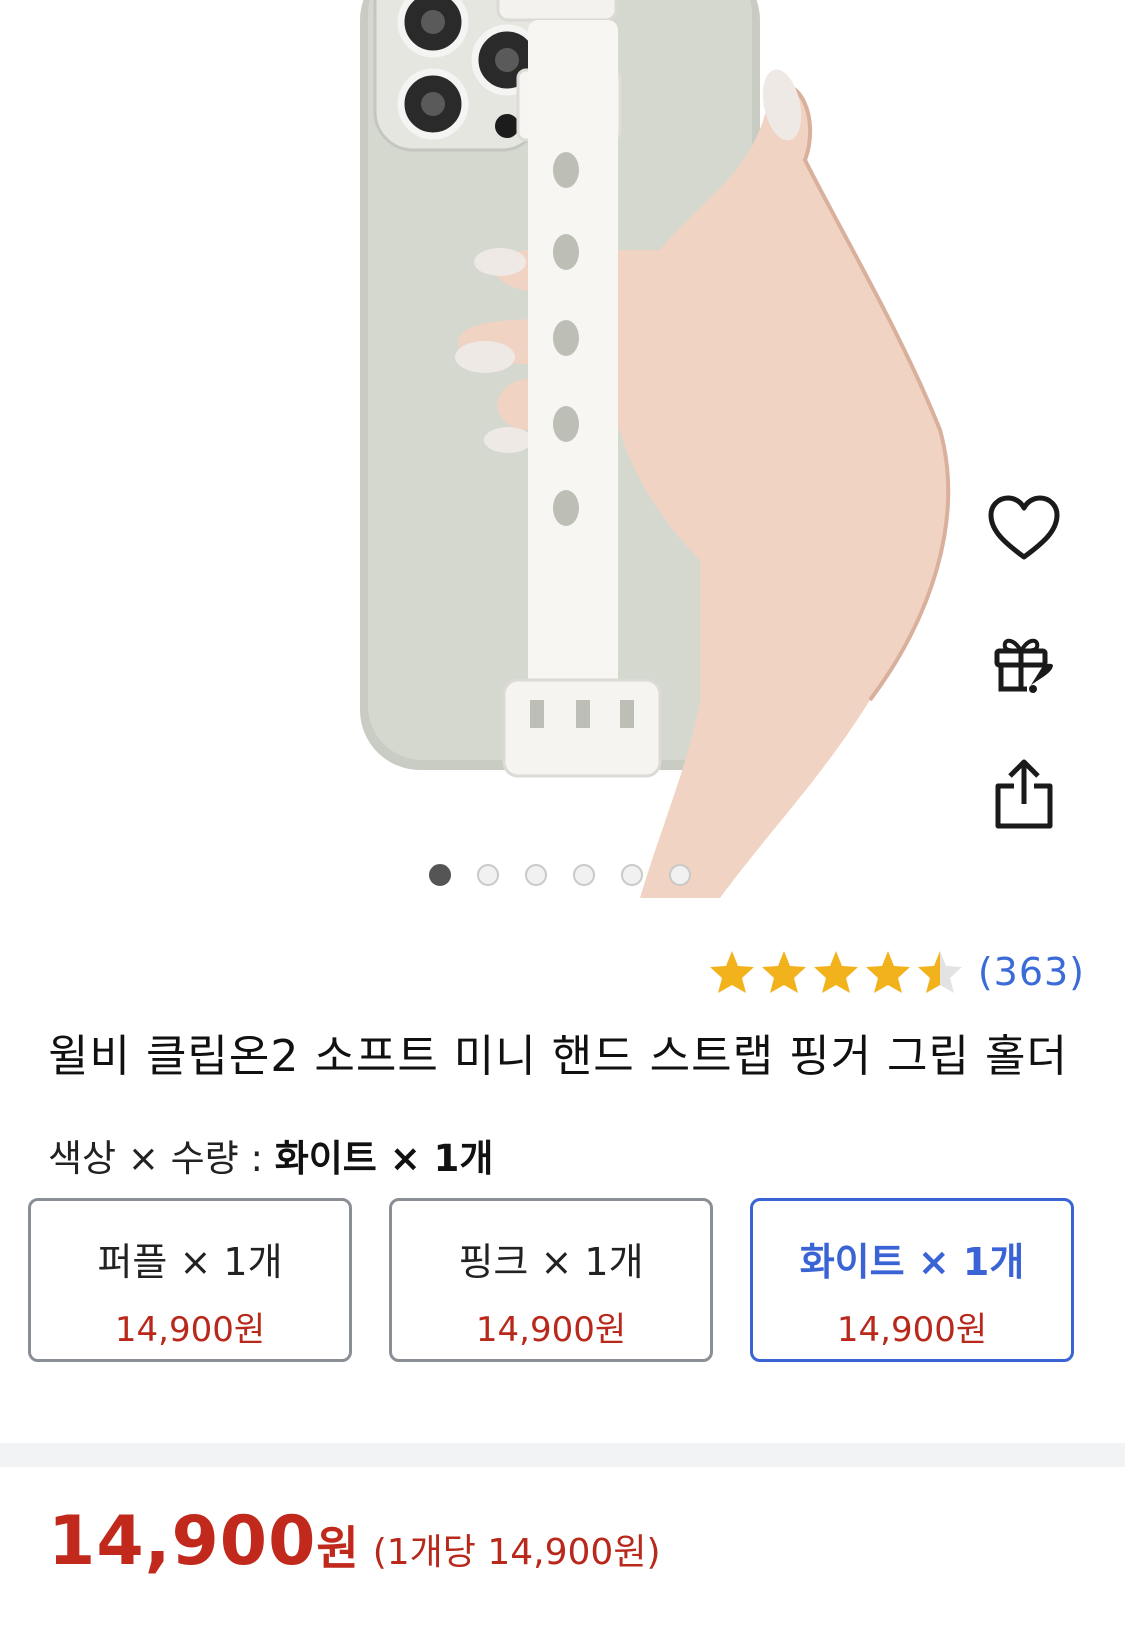 Image resolution: width=1125 pixels, height=1626 pixels. I want to click on option-pink: 핑크 × 1개 14,900원, so click(551, 1280).